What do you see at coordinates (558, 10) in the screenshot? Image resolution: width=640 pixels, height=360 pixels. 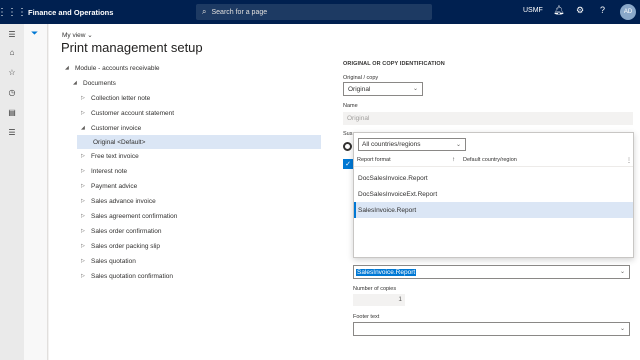 I see `bell-icon: 🔔︎` at bounding box center [558, 10].